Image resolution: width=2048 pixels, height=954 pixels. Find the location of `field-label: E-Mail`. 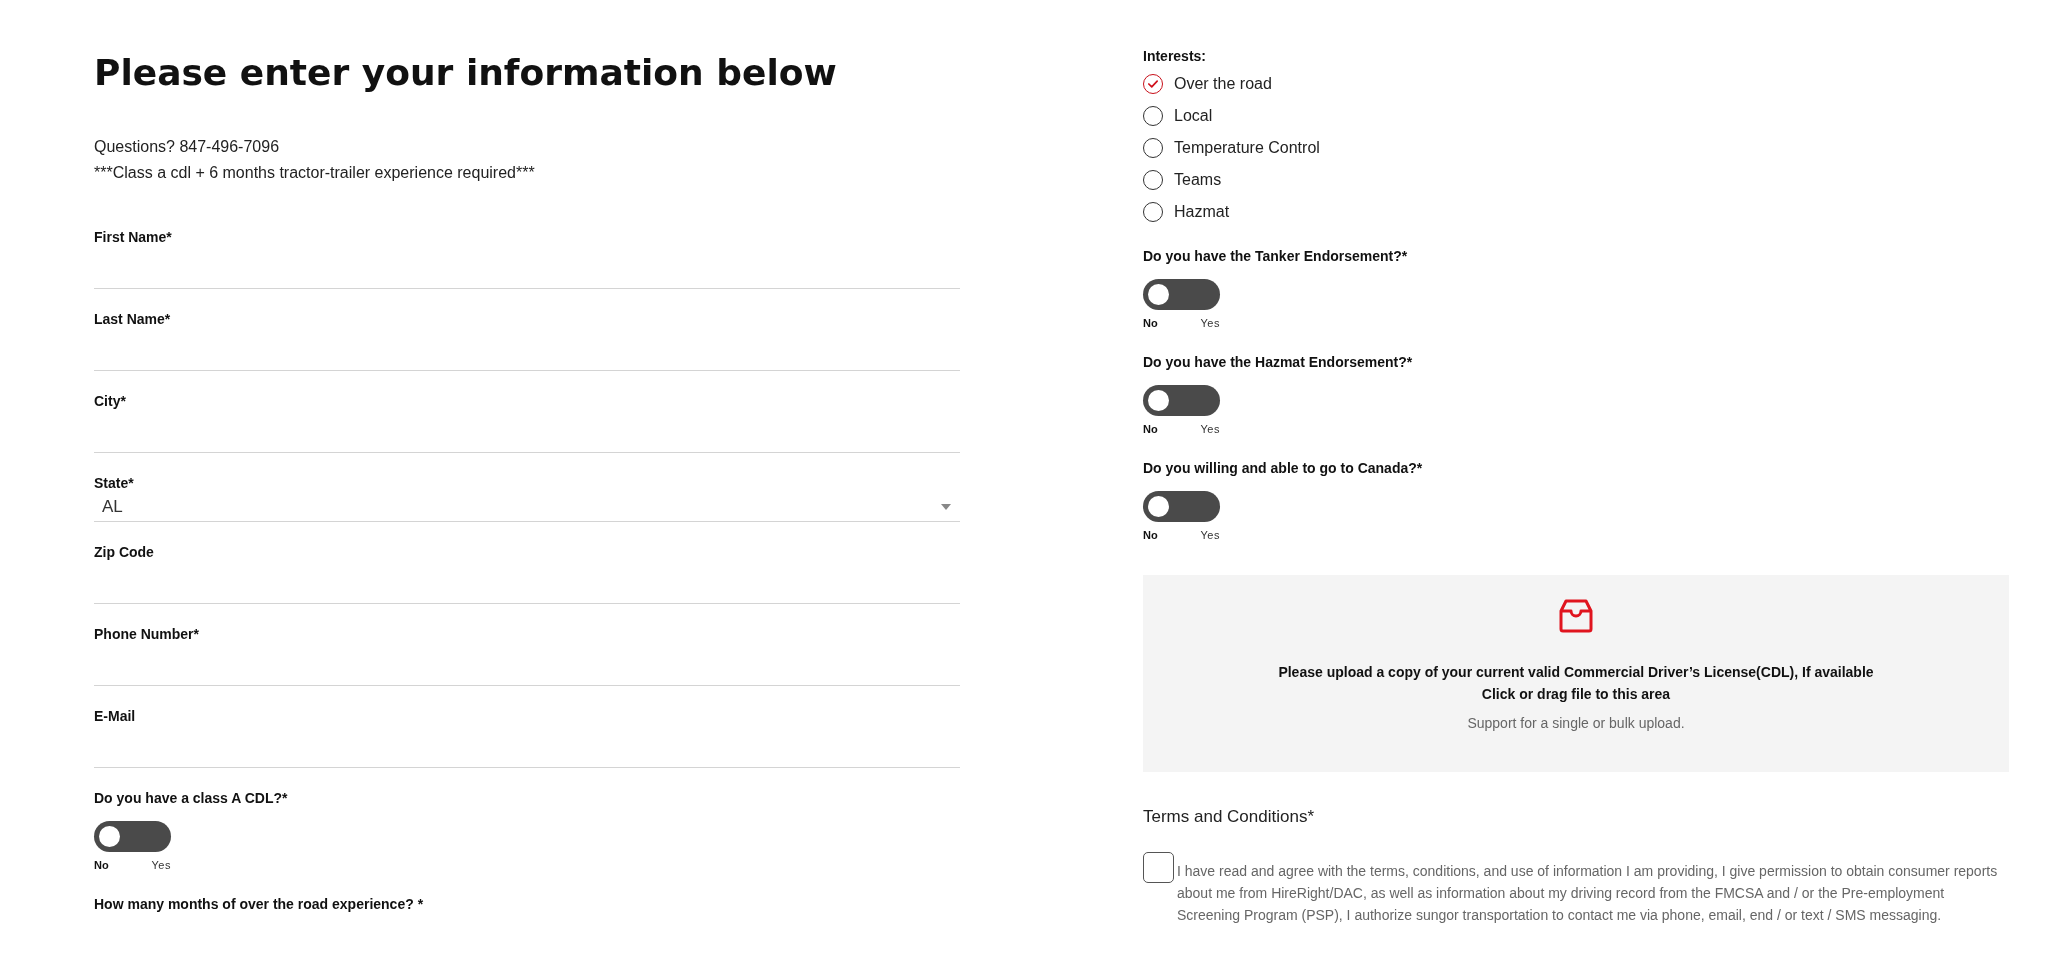

field-label: E-Mail is located at coordinates (115, 716).